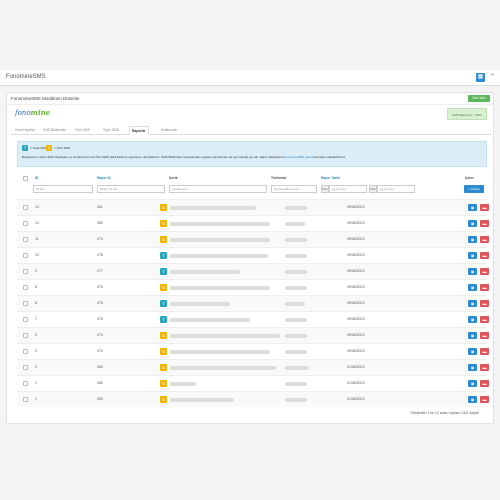 This screenshot has height=500, width=500. Describe the element at coordinates (36, 383) in the screenshot. I see `row-id: 2` at that location.